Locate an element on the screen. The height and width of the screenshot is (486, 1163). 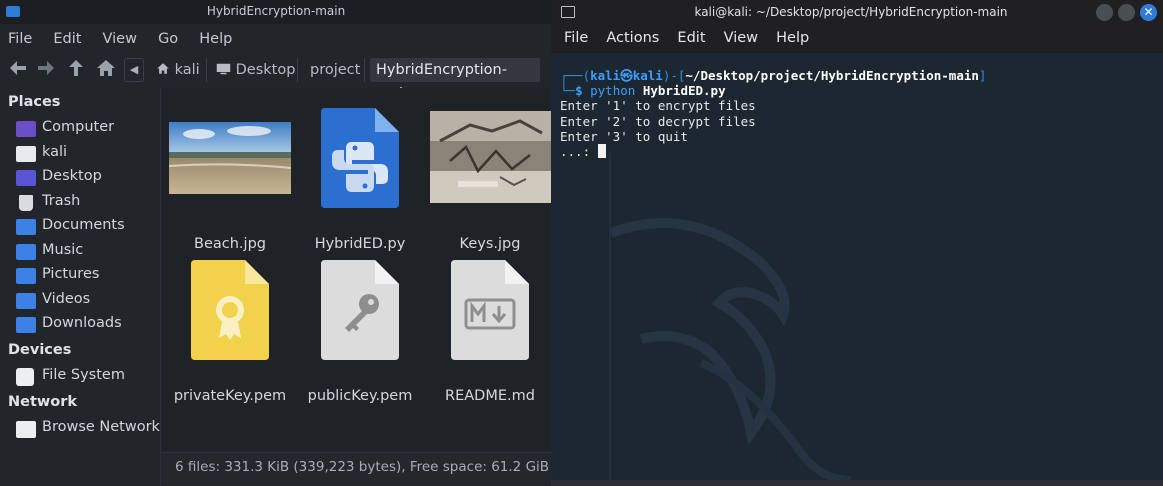
sidebar-item-label: Computer is located at coordinates (78, 127).